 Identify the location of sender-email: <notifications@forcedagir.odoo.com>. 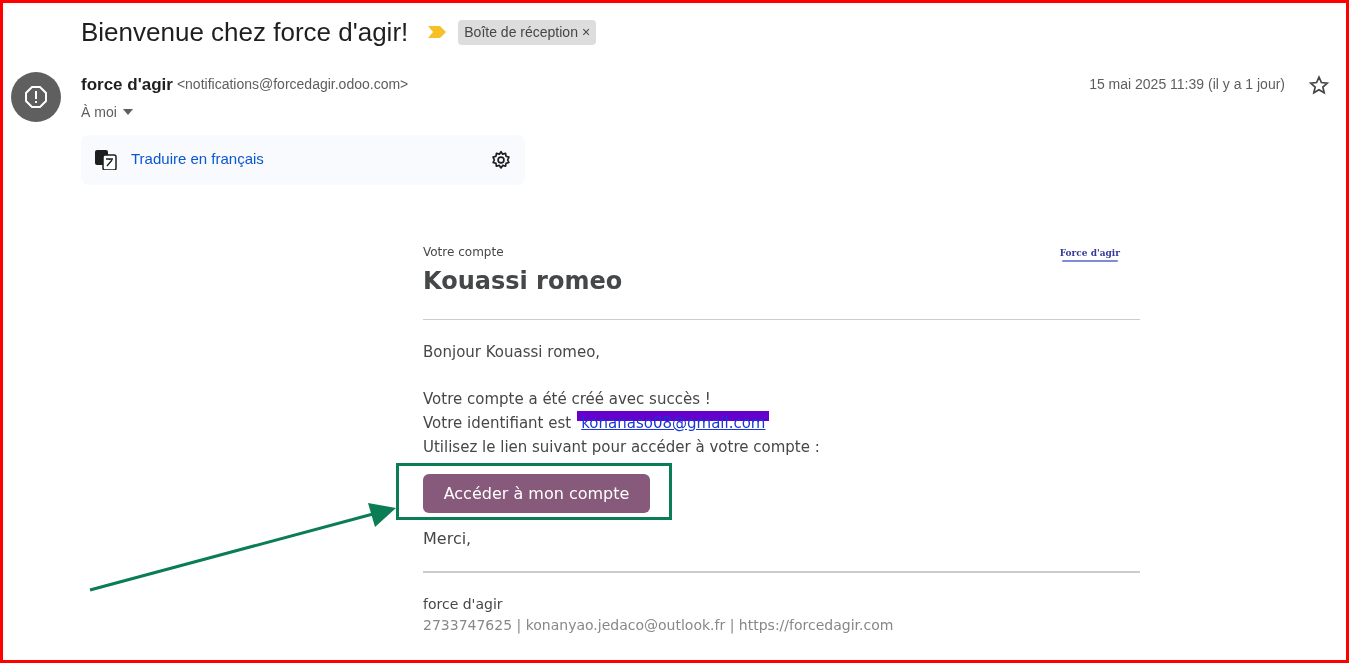
(292, 85).